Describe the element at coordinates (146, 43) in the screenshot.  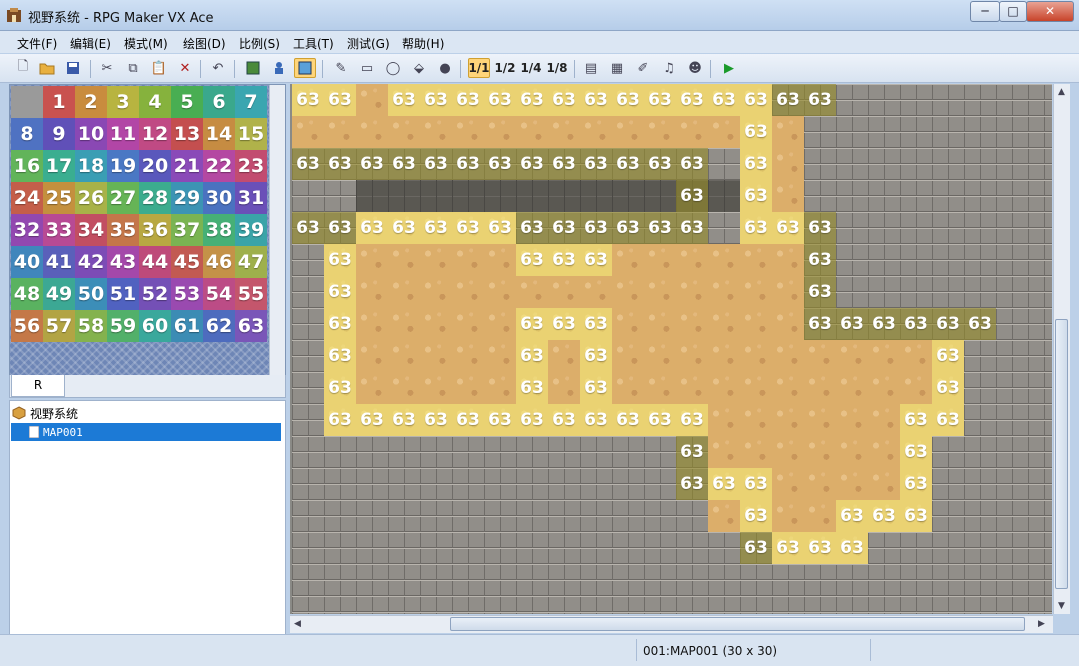
I see `menu-mode: 模式(M)` at that location.